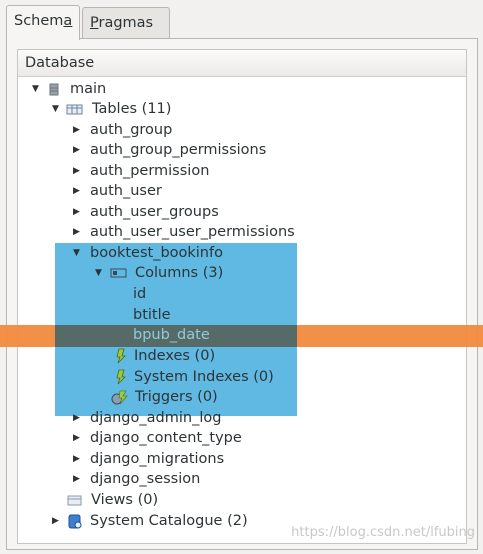 The width and height of the screenshot is (483, 554). Describe the element at coordinates (132, 109) in the screenshot. I see `tree-label-tables: Tables (11)` at that location.